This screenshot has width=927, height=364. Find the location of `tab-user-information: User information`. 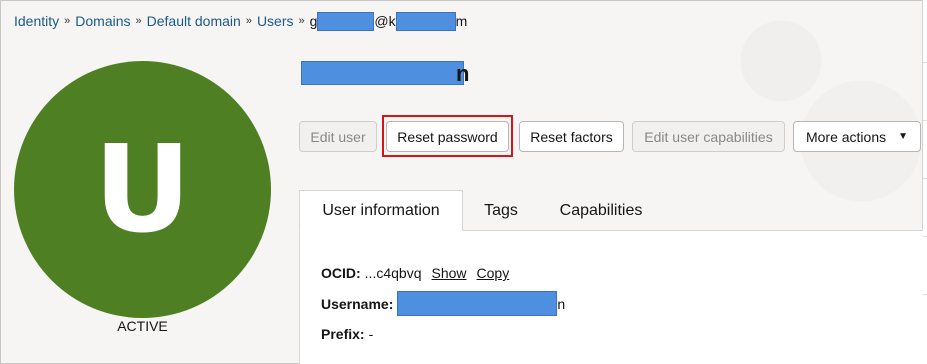

tab-user-information: User information is located at coordinates (381, 210).